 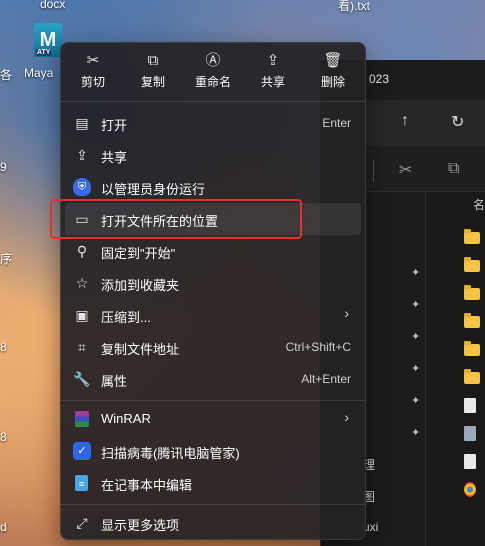 I want to click on menu-item-label: 复制文件地址, so click(x=140, y=349).